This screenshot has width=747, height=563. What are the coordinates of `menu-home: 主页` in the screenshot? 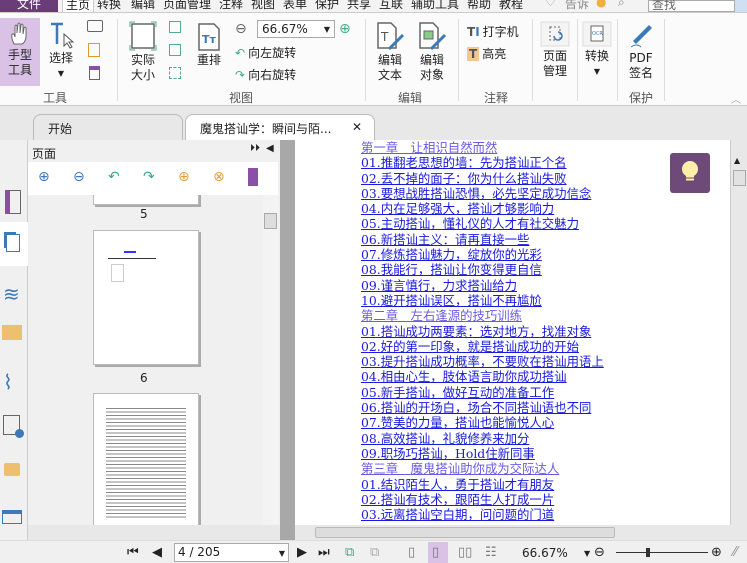 It's located at (78, 6).